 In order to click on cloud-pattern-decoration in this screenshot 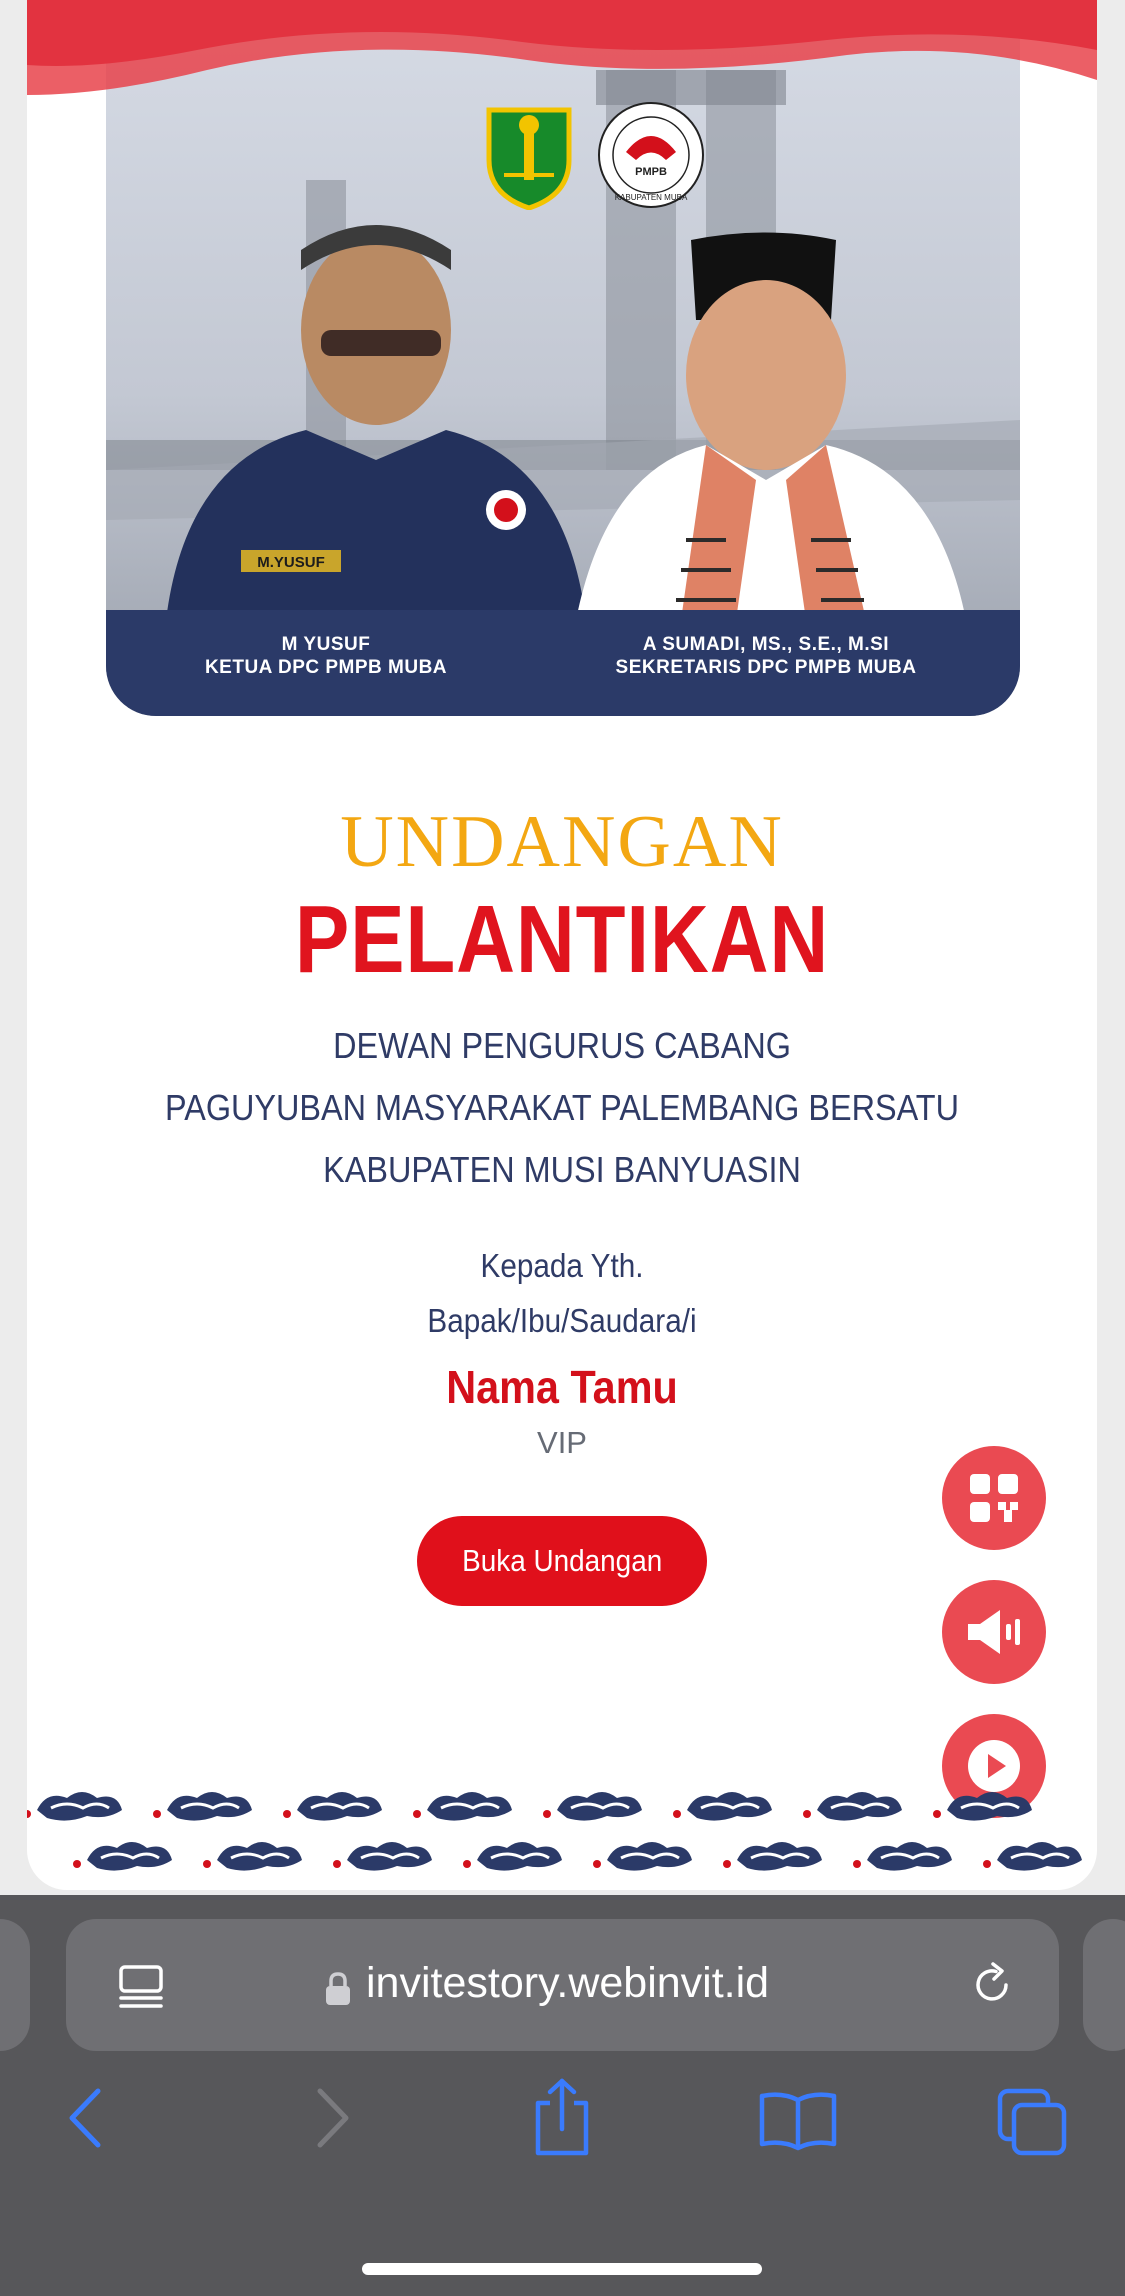, I will do `click(555, 1831)`.